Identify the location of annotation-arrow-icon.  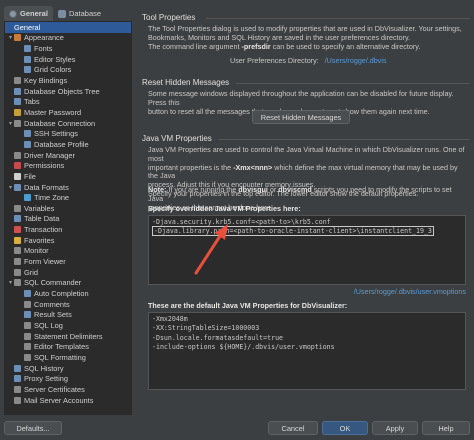
(211, 249).